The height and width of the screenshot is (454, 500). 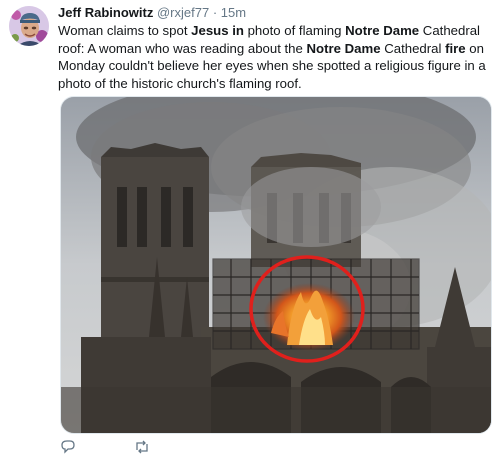 What do you see at coordinates (105, 12) in the screenshot?
I see `author-name: Jeff Rabinowitz` at bounding box center [105, 12].